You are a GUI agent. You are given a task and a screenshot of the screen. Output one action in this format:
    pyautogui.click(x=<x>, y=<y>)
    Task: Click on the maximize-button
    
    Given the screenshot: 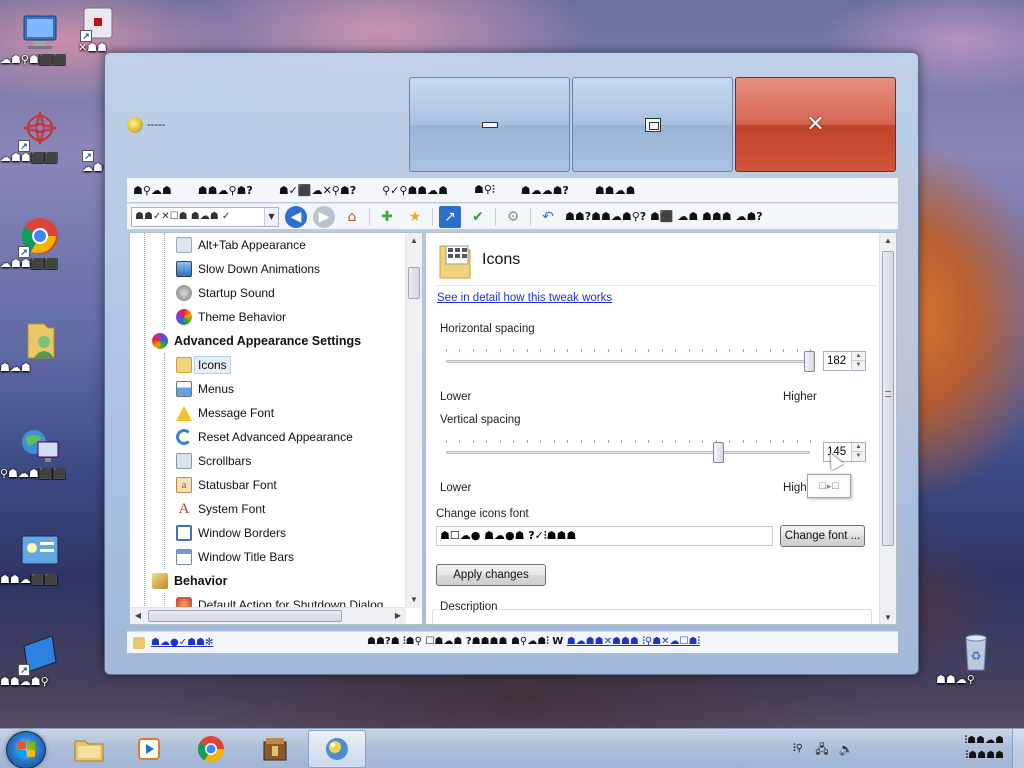 What is the action you would take?
    pyautogui.click(x=652, y=124)
    